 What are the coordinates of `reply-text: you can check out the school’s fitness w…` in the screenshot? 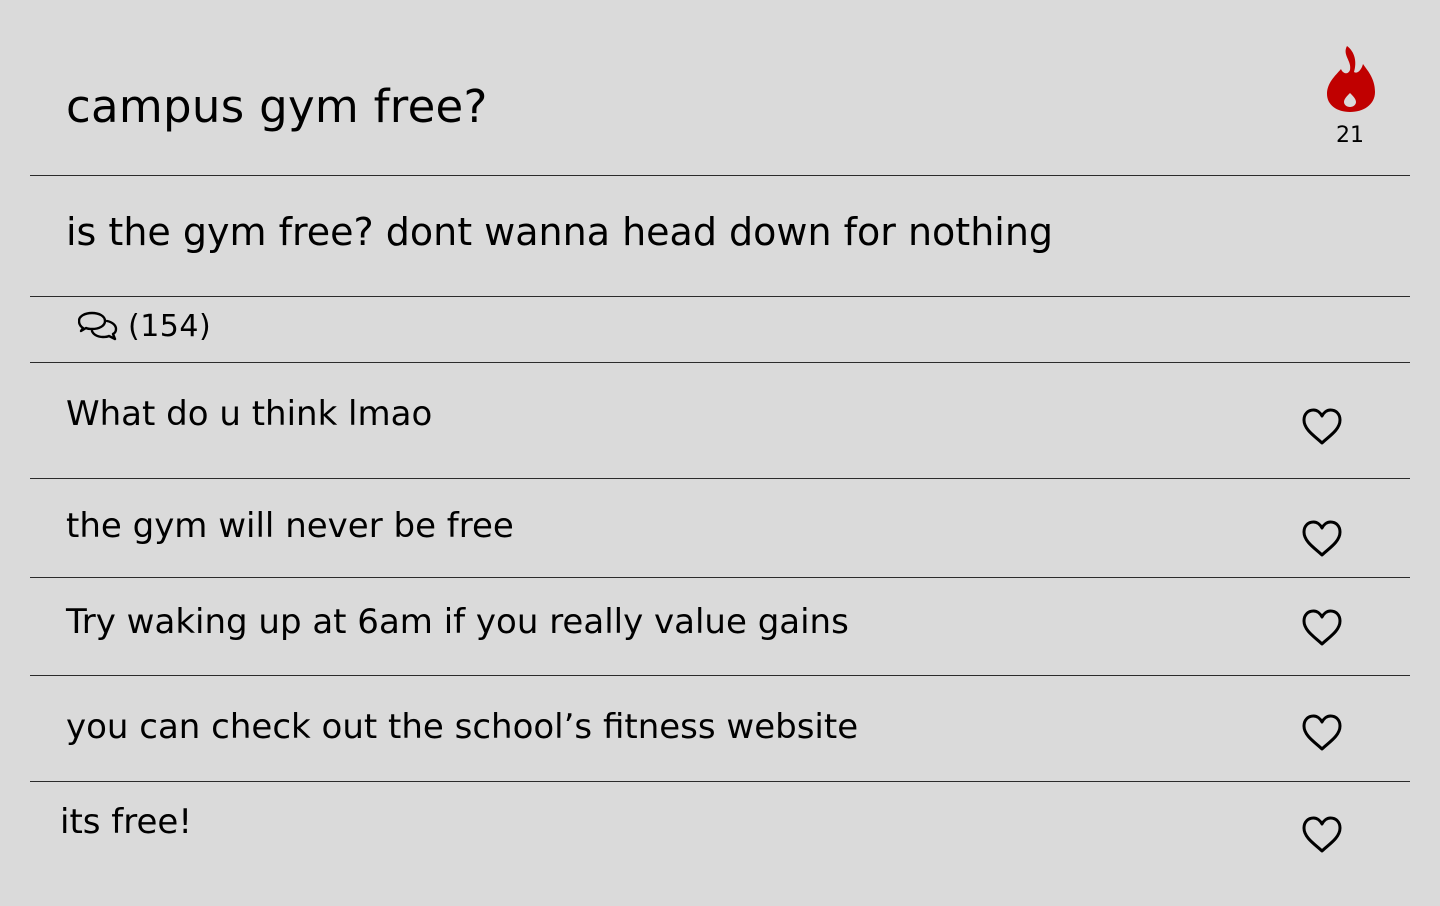 It's located at (462, 727).